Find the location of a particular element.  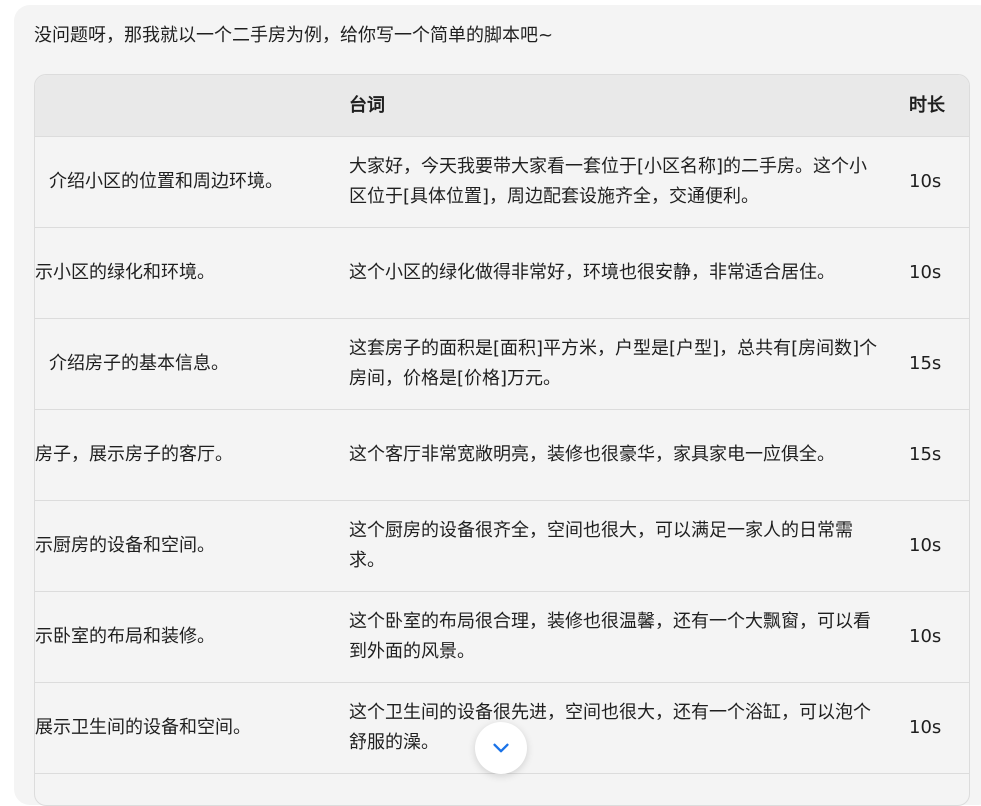

line-cell: 这个卫生间的设备很先进，空间也很大，还有一个浴缸，可以泡个舒服的澡。 is located at coordinates (614, 728).